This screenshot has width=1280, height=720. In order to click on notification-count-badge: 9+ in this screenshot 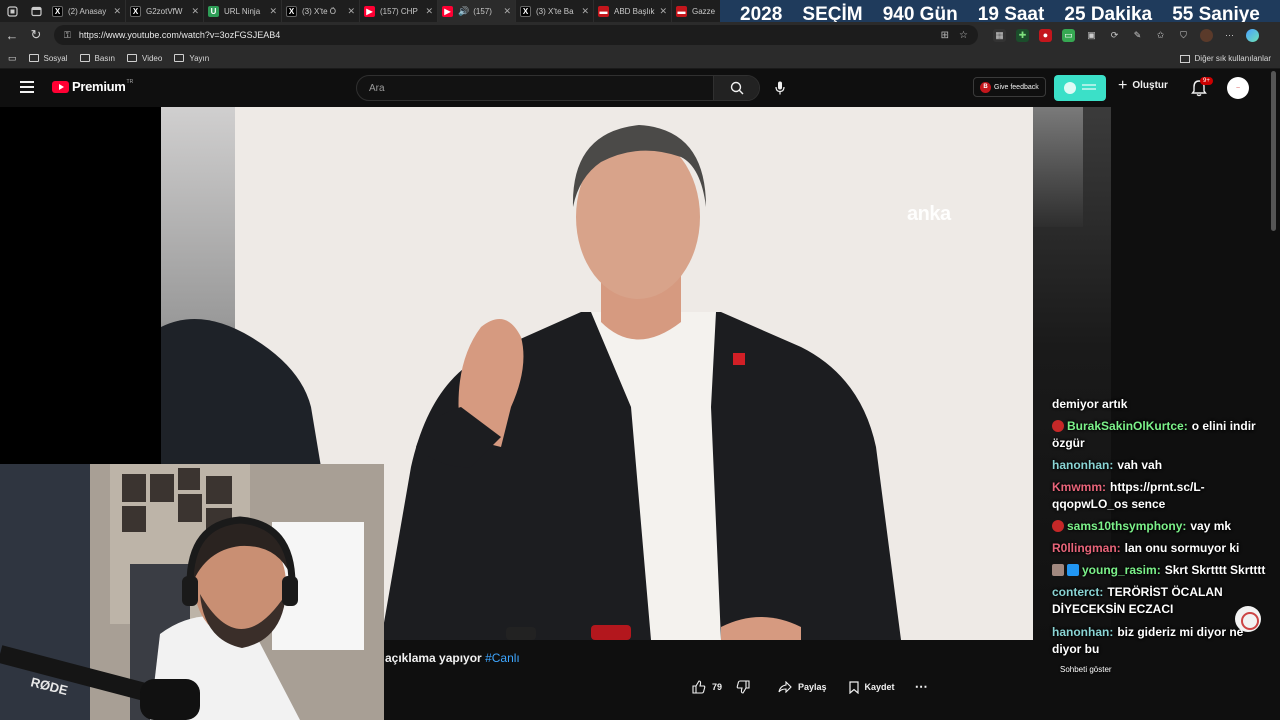, I will do `click(1206, 81)`.